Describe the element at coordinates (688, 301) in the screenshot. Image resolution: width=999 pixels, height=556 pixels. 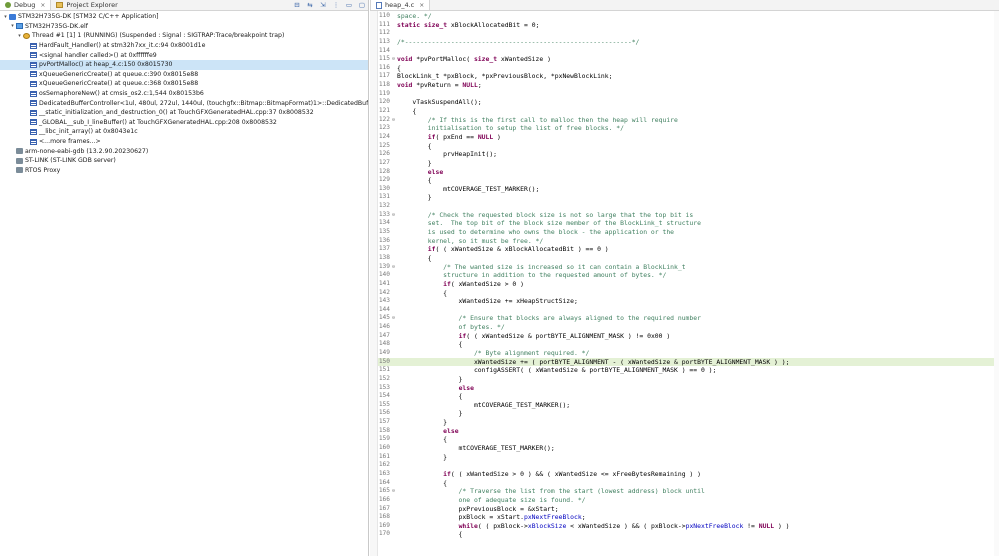
I see `code-line: 143 xWantedSize += xHeapStructSize;` at that location.